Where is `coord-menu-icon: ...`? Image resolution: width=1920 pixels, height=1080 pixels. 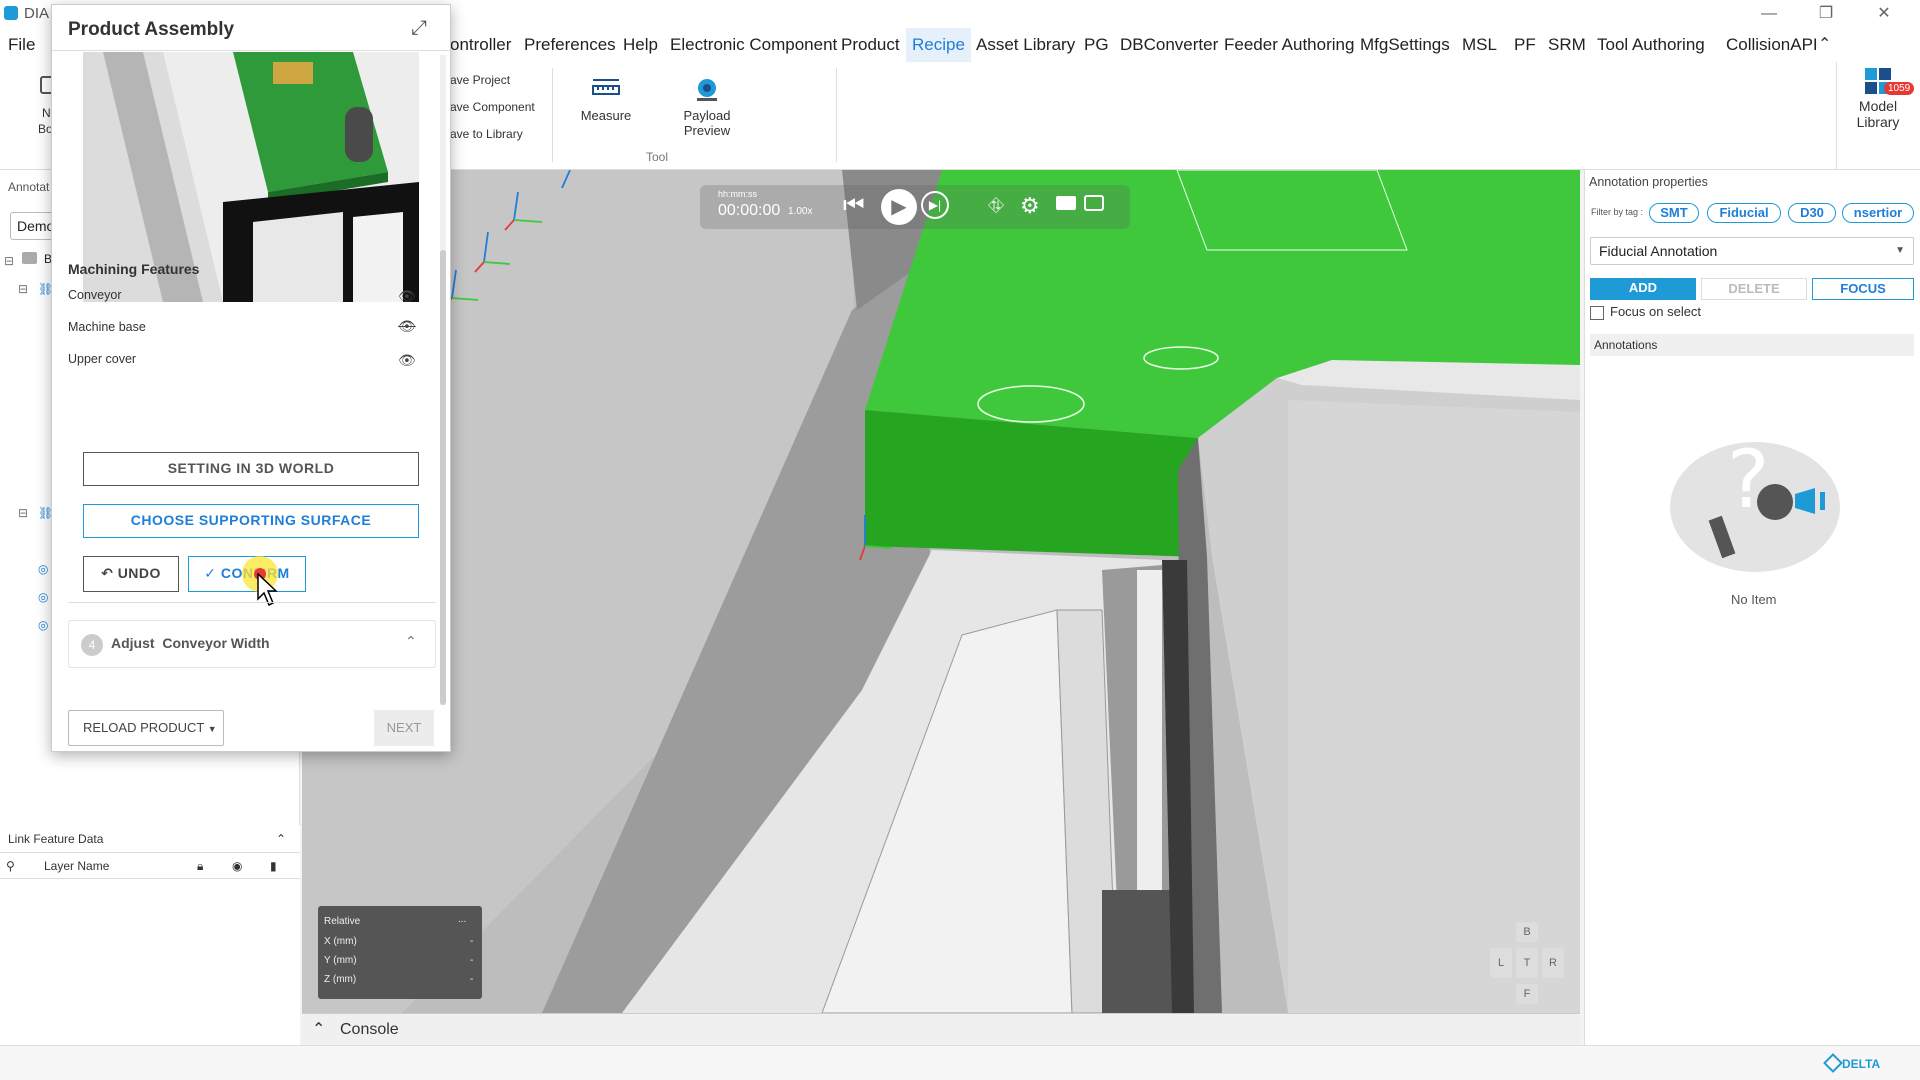 coord-menu-icon: ... is located at coordinates (462, 919).